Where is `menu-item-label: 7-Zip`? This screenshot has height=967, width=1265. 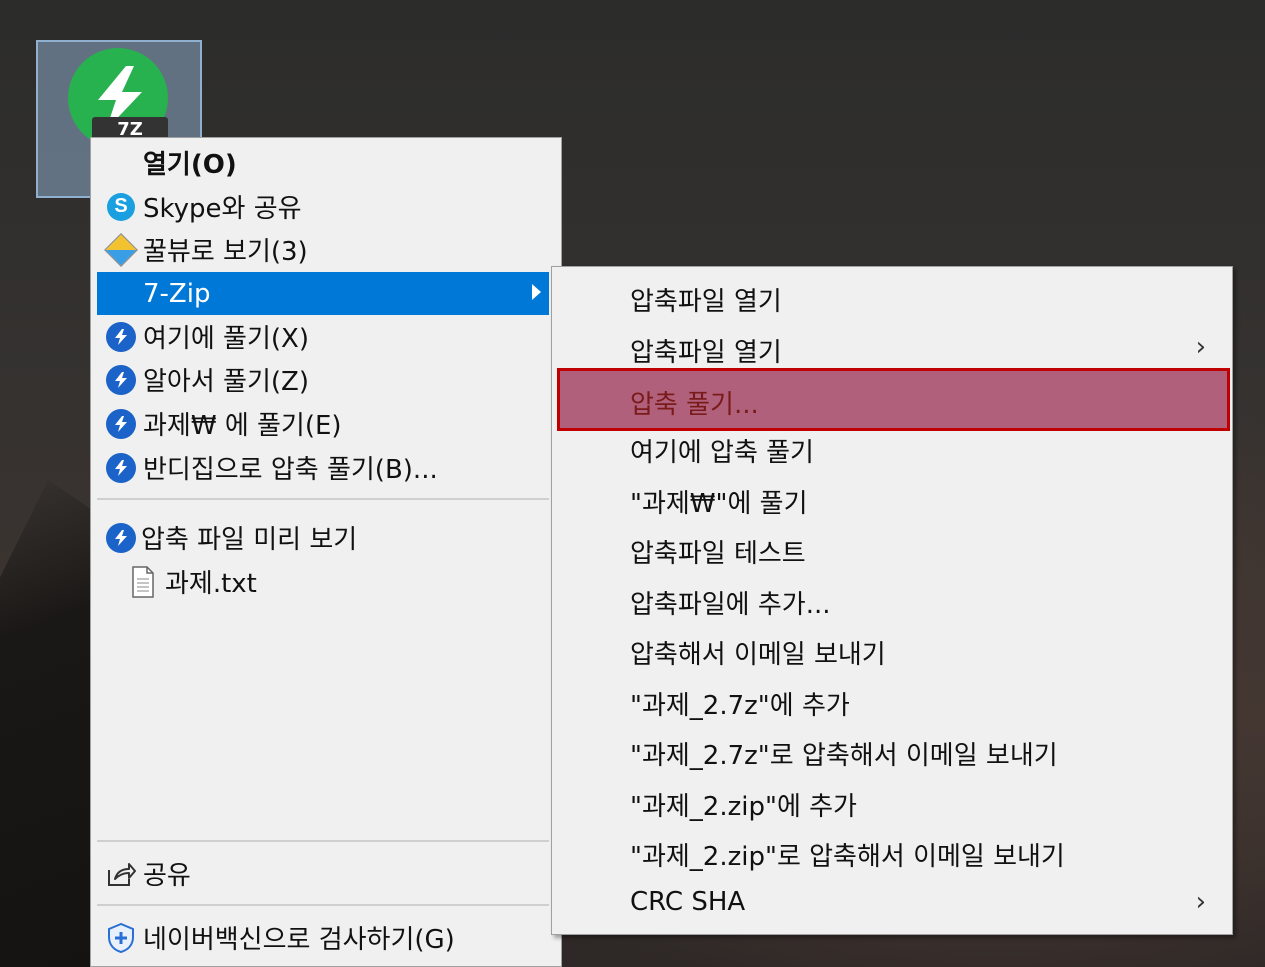 menu-item-label: 7-Zip is located at coordinates (177, 293).